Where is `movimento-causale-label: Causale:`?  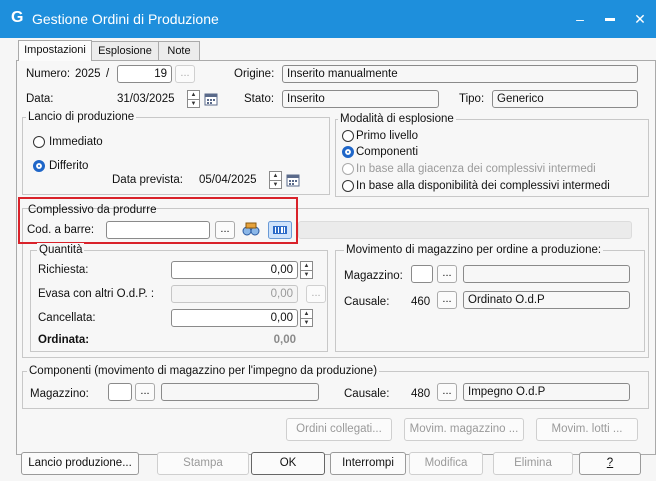 movimento-causale-label: Causale: is located at coordinates (367, 302).